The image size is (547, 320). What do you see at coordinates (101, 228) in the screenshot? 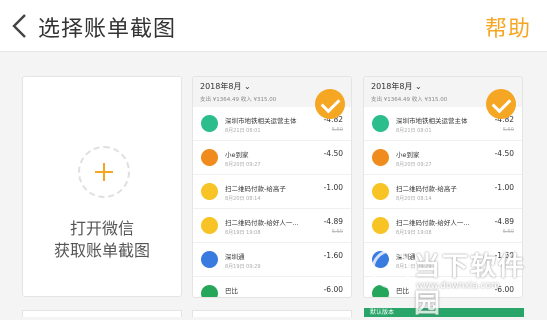
I see `open-wechat-label: 打开微信` at bounding box center [101, 228].